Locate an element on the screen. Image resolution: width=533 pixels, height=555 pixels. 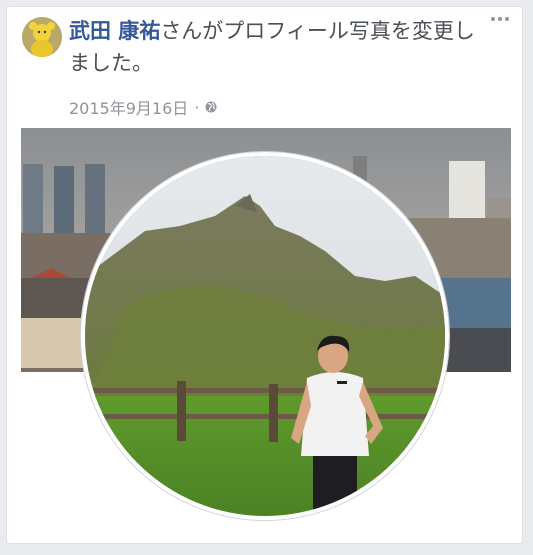
avatar-image is located at coordinates (42, 37).